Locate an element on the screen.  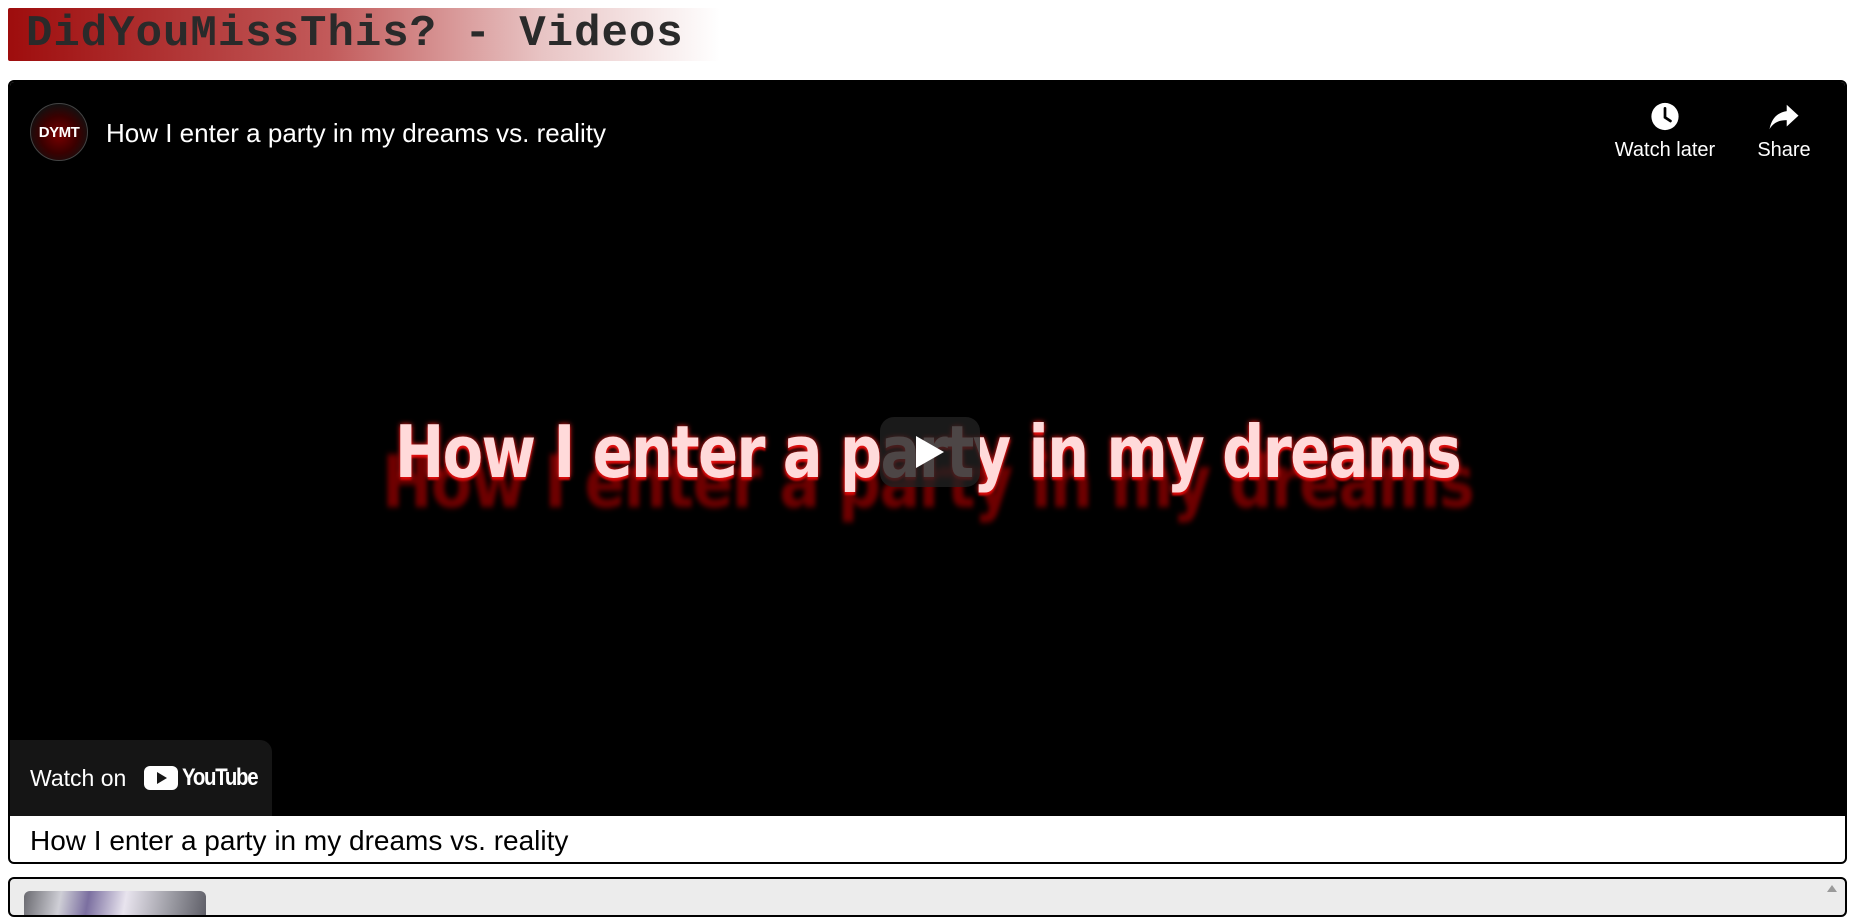
play-button is located at coordinates (930, 452).